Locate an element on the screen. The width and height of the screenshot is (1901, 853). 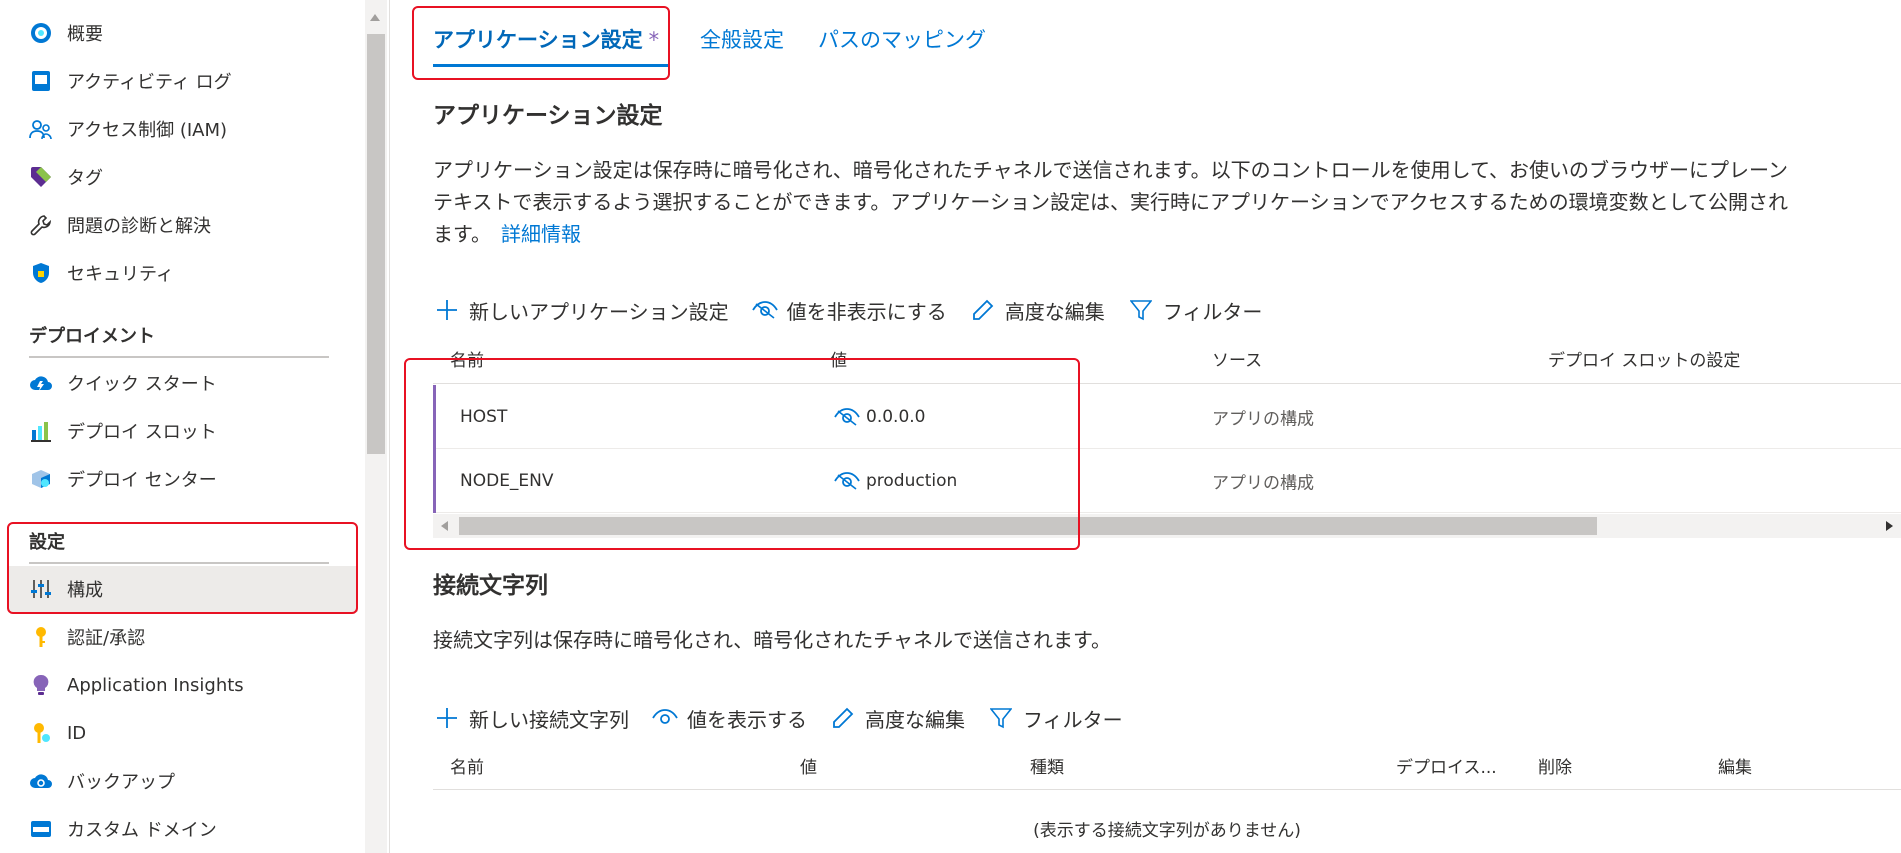
sidebar-item-auth: 認証/承認 is located at coordinates (181, 637).